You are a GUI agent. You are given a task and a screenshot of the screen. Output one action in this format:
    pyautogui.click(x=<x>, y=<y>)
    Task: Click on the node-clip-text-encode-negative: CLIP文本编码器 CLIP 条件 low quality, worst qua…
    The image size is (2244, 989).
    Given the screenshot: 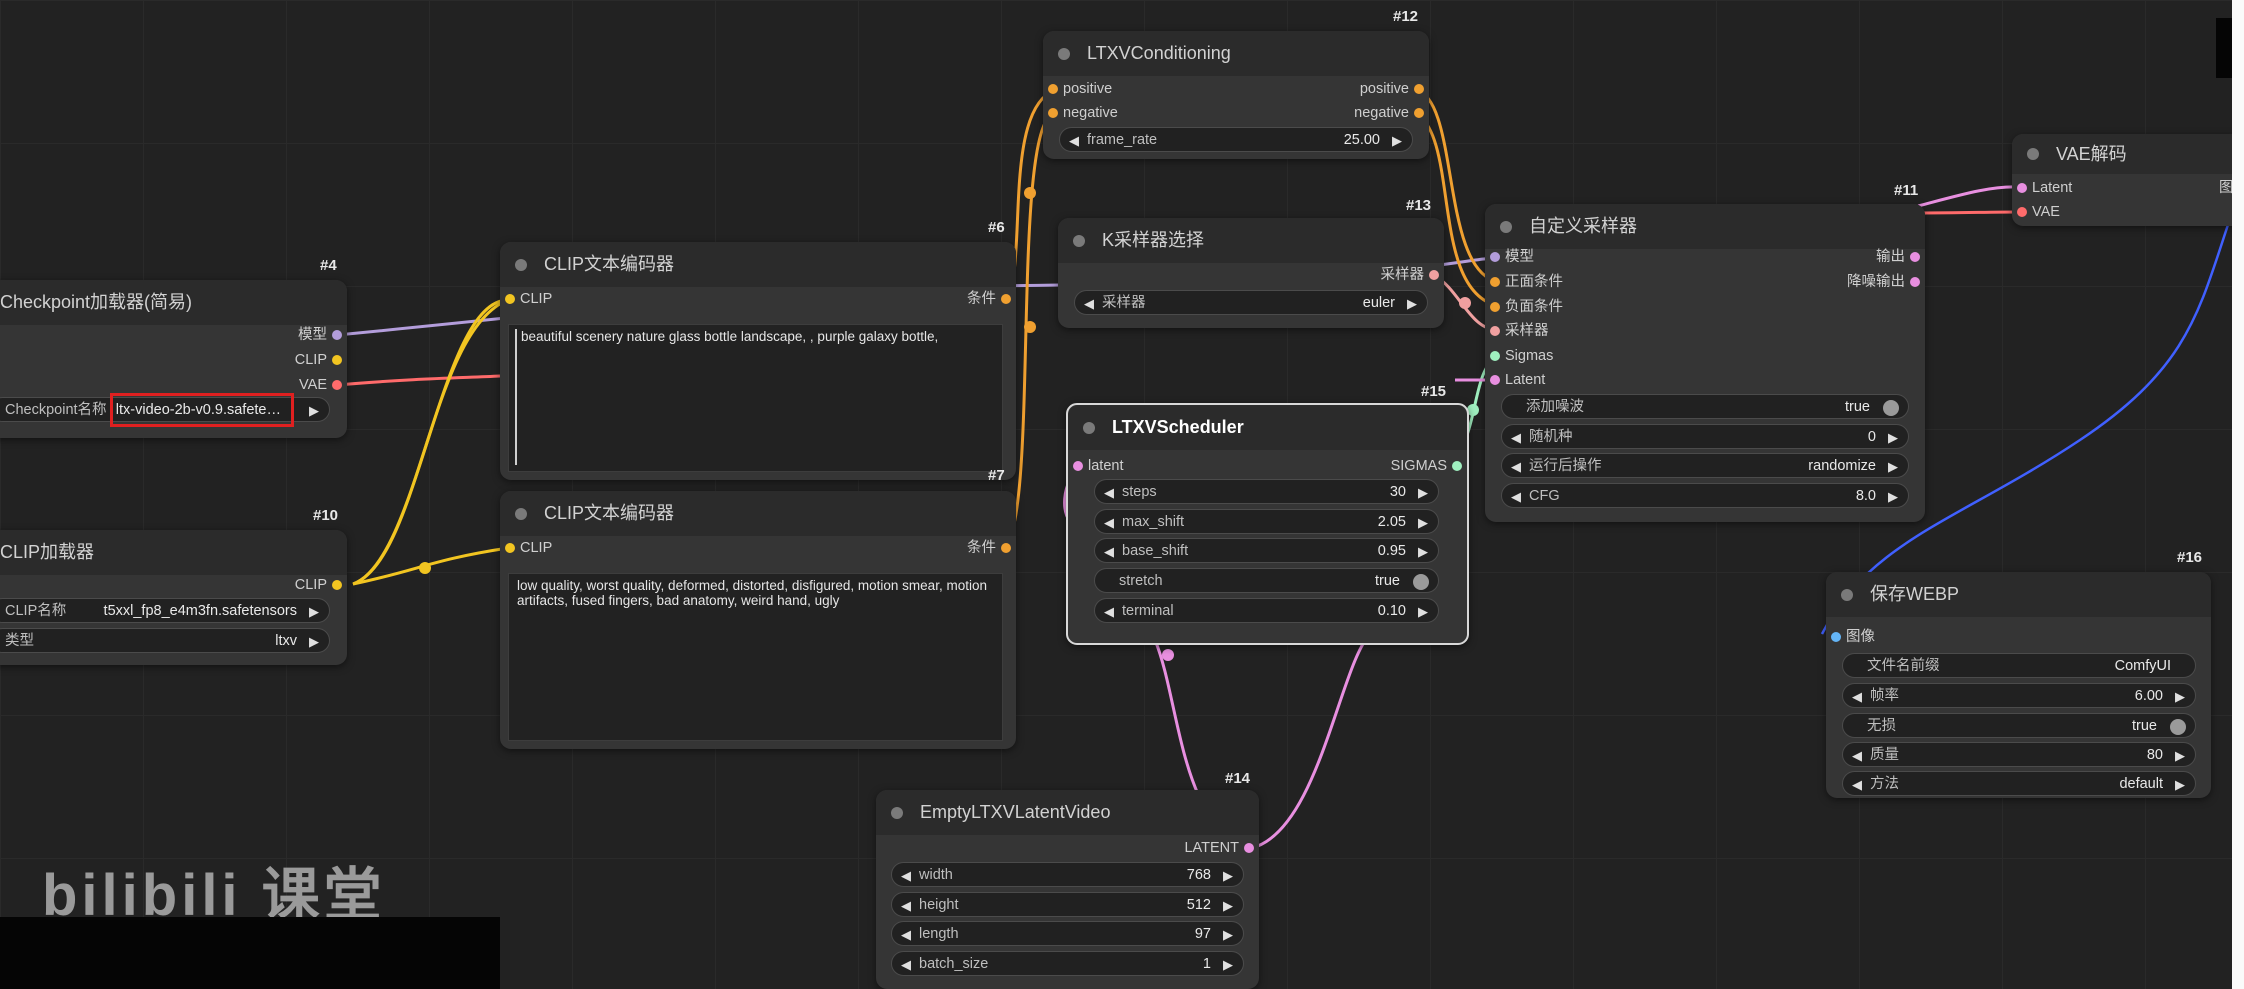 What is the action you would take?
    pyautogui.click(x=758, y=620)
    